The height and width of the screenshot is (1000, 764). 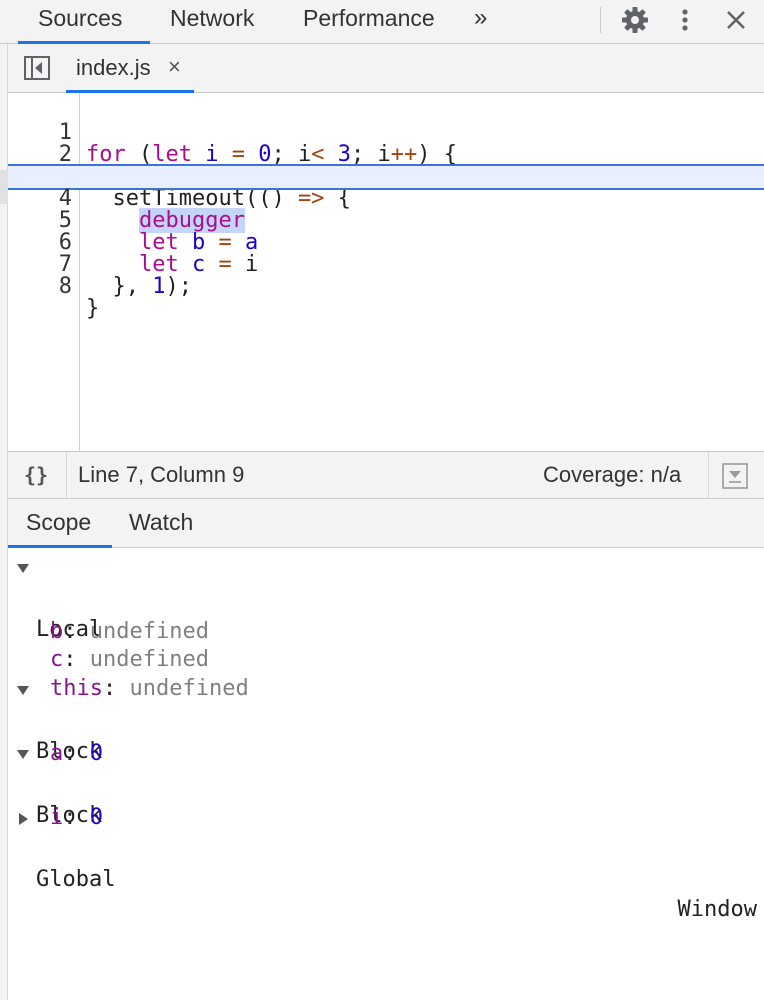 I want to click on tab-performance: Performance, so click(x=369, y=22).